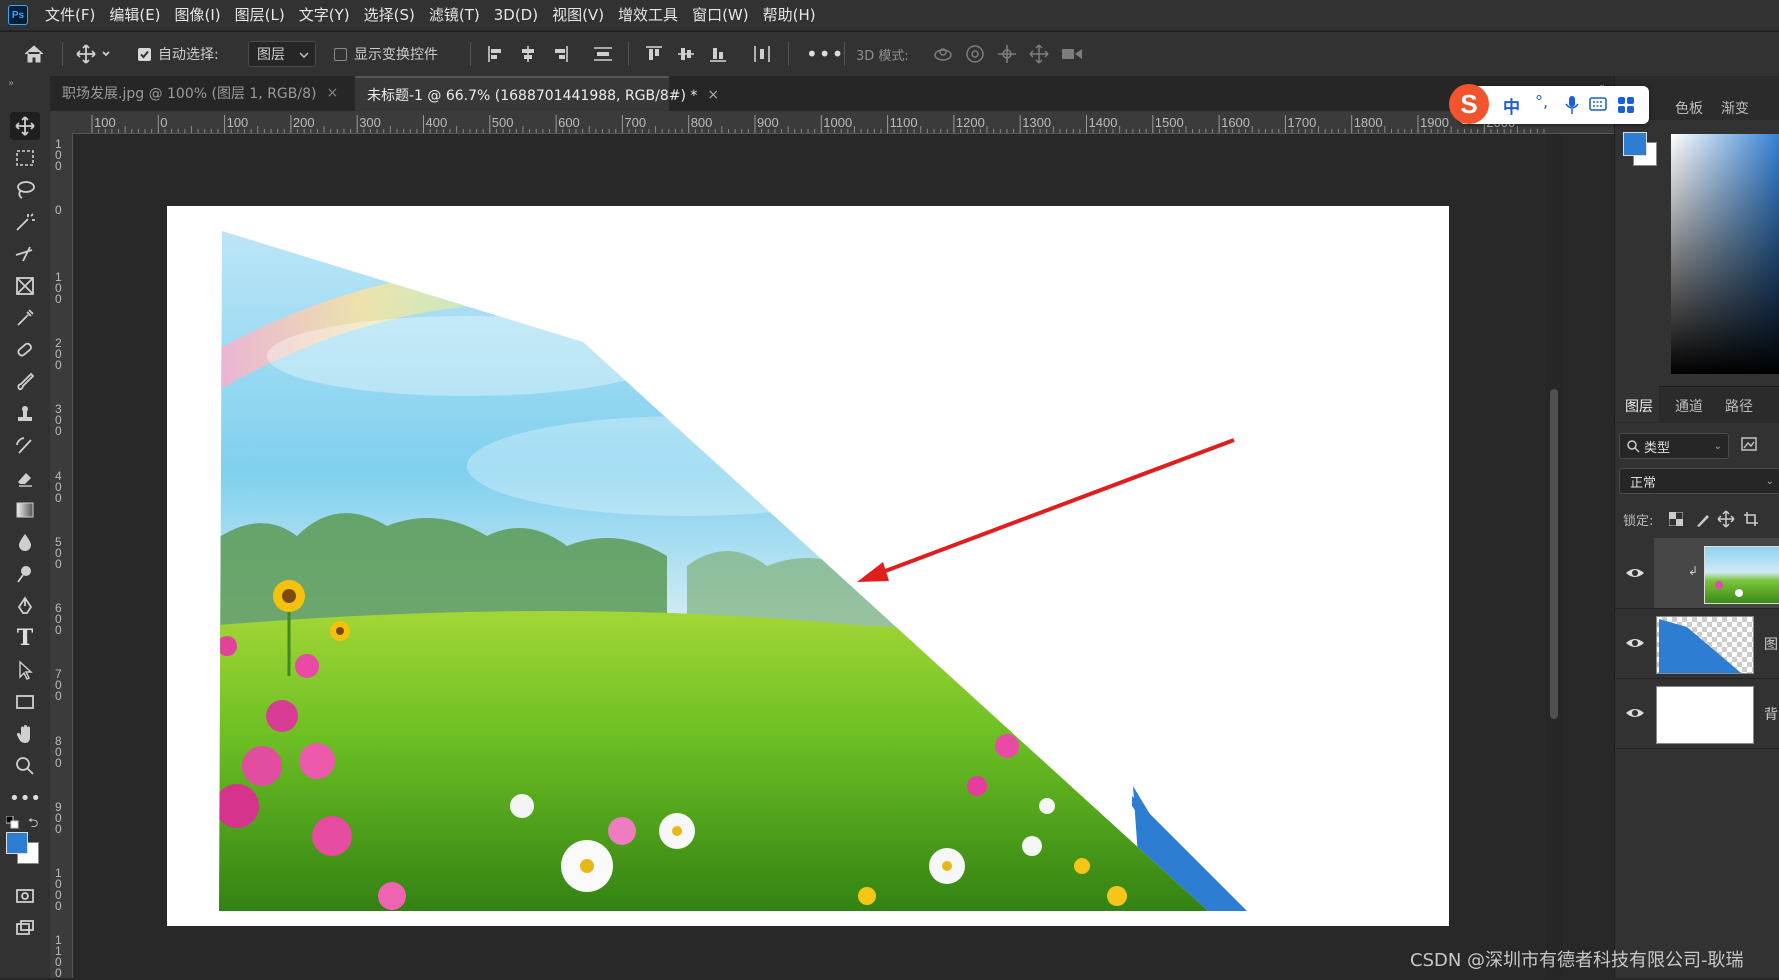 The height and width of the screenshot is (980, 1779). I want to click on menu-edit: 编辑(E), so click(134, 15).